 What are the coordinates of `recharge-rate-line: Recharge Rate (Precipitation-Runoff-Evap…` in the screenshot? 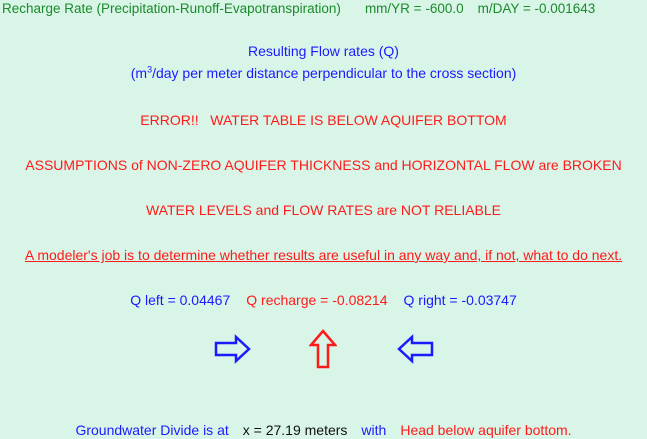 It's located at (324, 9).